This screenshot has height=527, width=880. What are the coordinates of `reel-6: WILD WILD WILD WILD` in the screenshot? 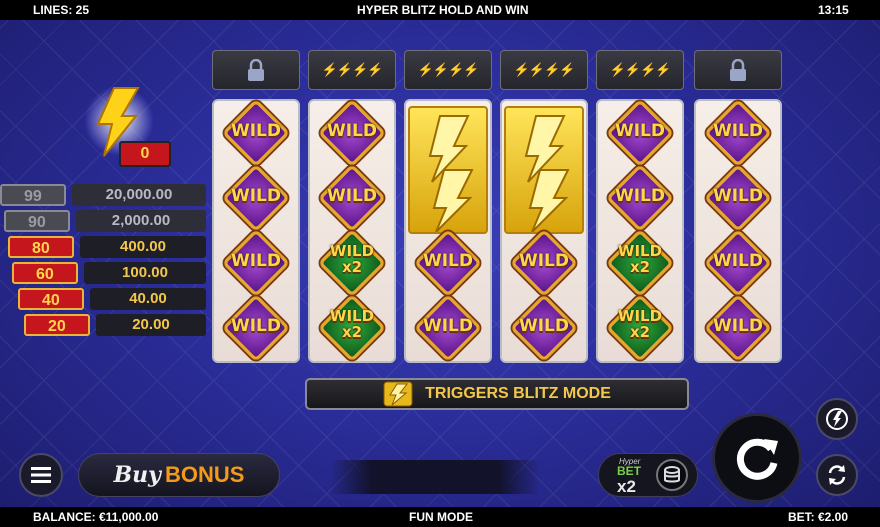 It's located at (738, 231).